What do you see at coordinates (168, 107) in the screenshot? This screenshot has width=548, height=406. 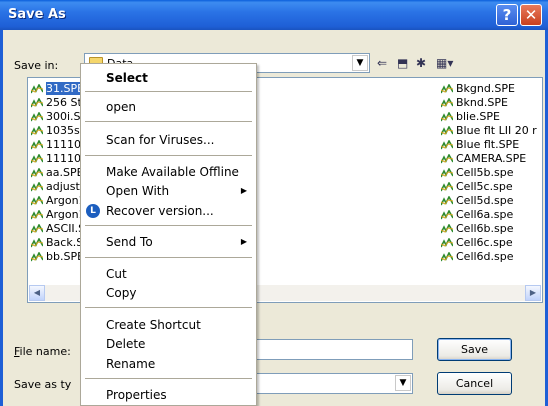 I see `menu-item-open: open` at bounding box center [168, 107].